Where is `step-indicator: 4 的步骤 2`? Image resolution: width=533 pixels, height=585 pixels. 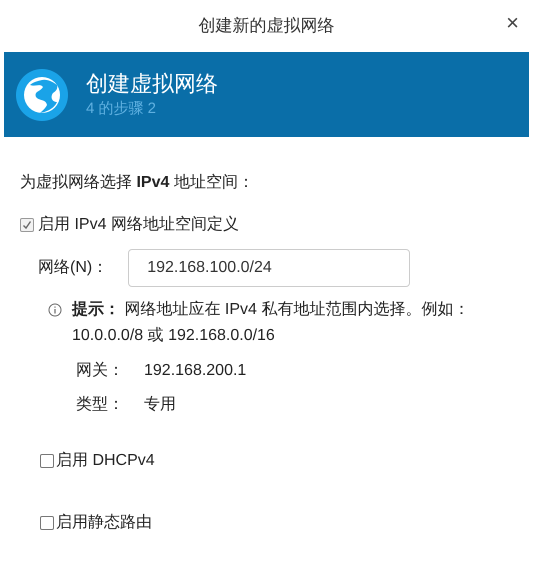 step-indicator: 4 的步骤 2 is located at coordinates (122, 108).